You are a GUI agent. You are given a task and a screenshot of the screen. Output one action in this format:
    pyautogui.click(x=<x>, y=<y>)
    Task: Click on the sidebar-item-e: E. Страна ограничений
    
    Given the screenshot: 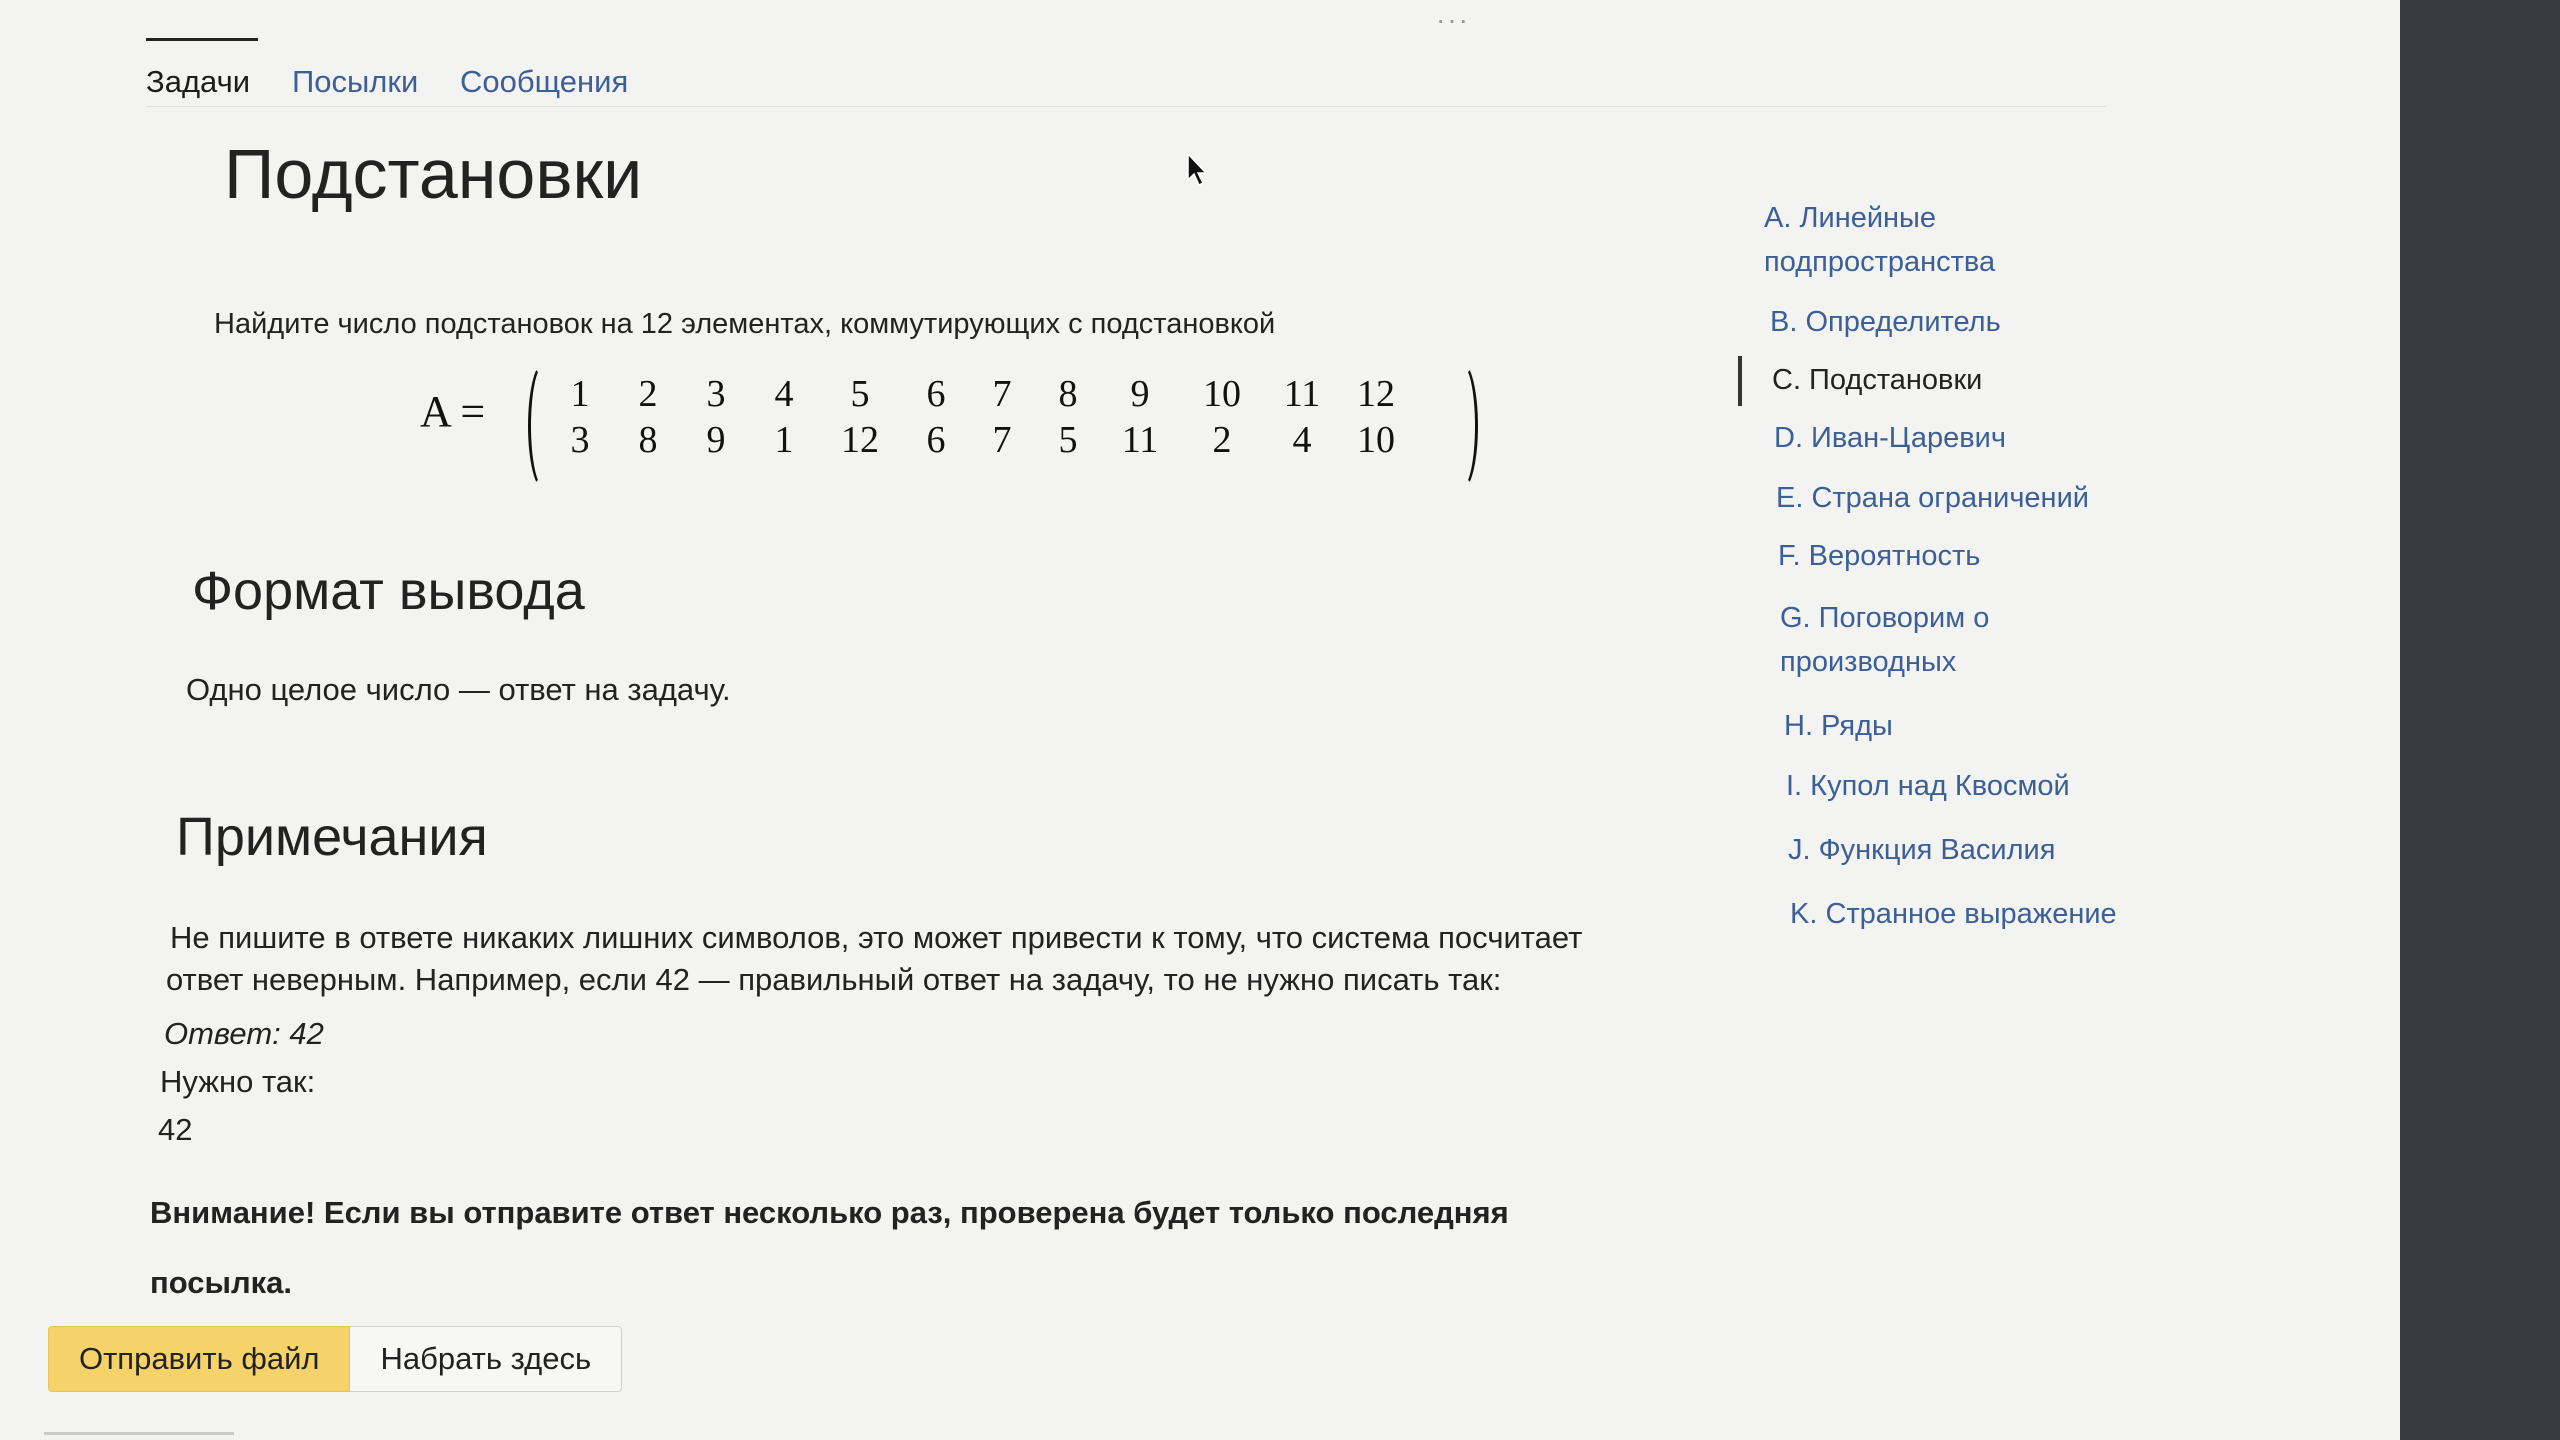 What is the action you would take?
    pyautogui.click(x=1956, y=498)
    